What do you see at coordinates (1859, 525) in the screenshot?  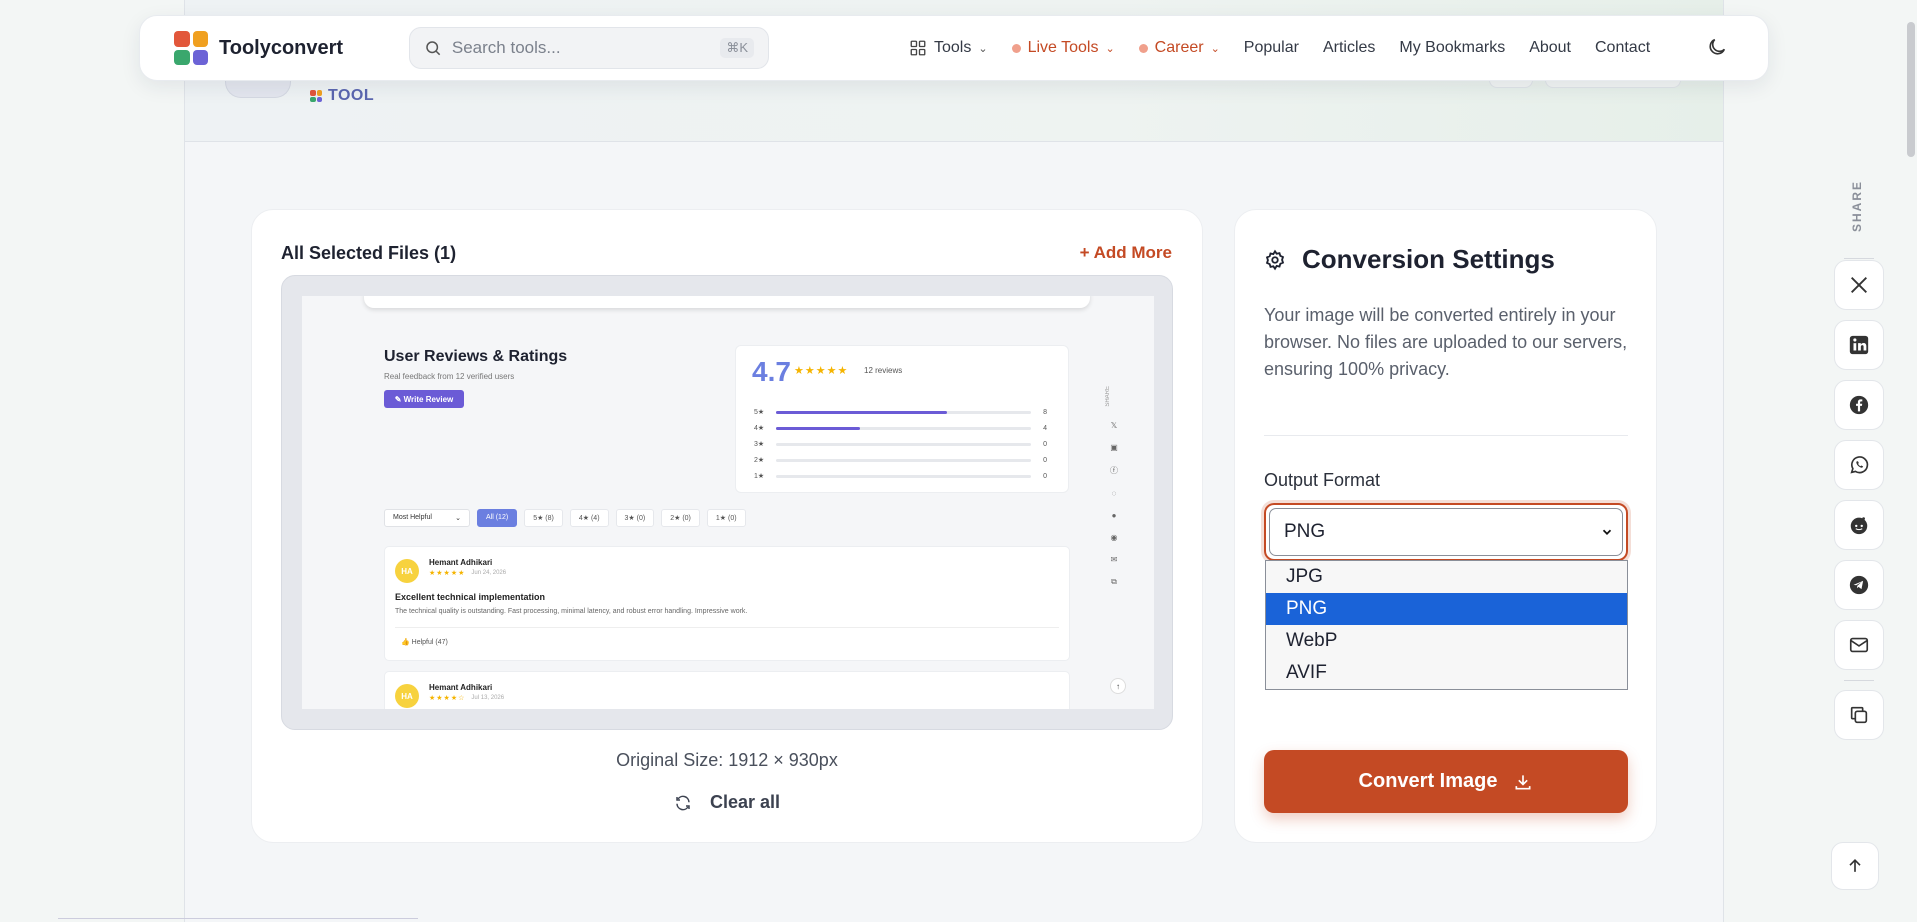 I see `share-reddit-button` at bounding box center [1859, 525].